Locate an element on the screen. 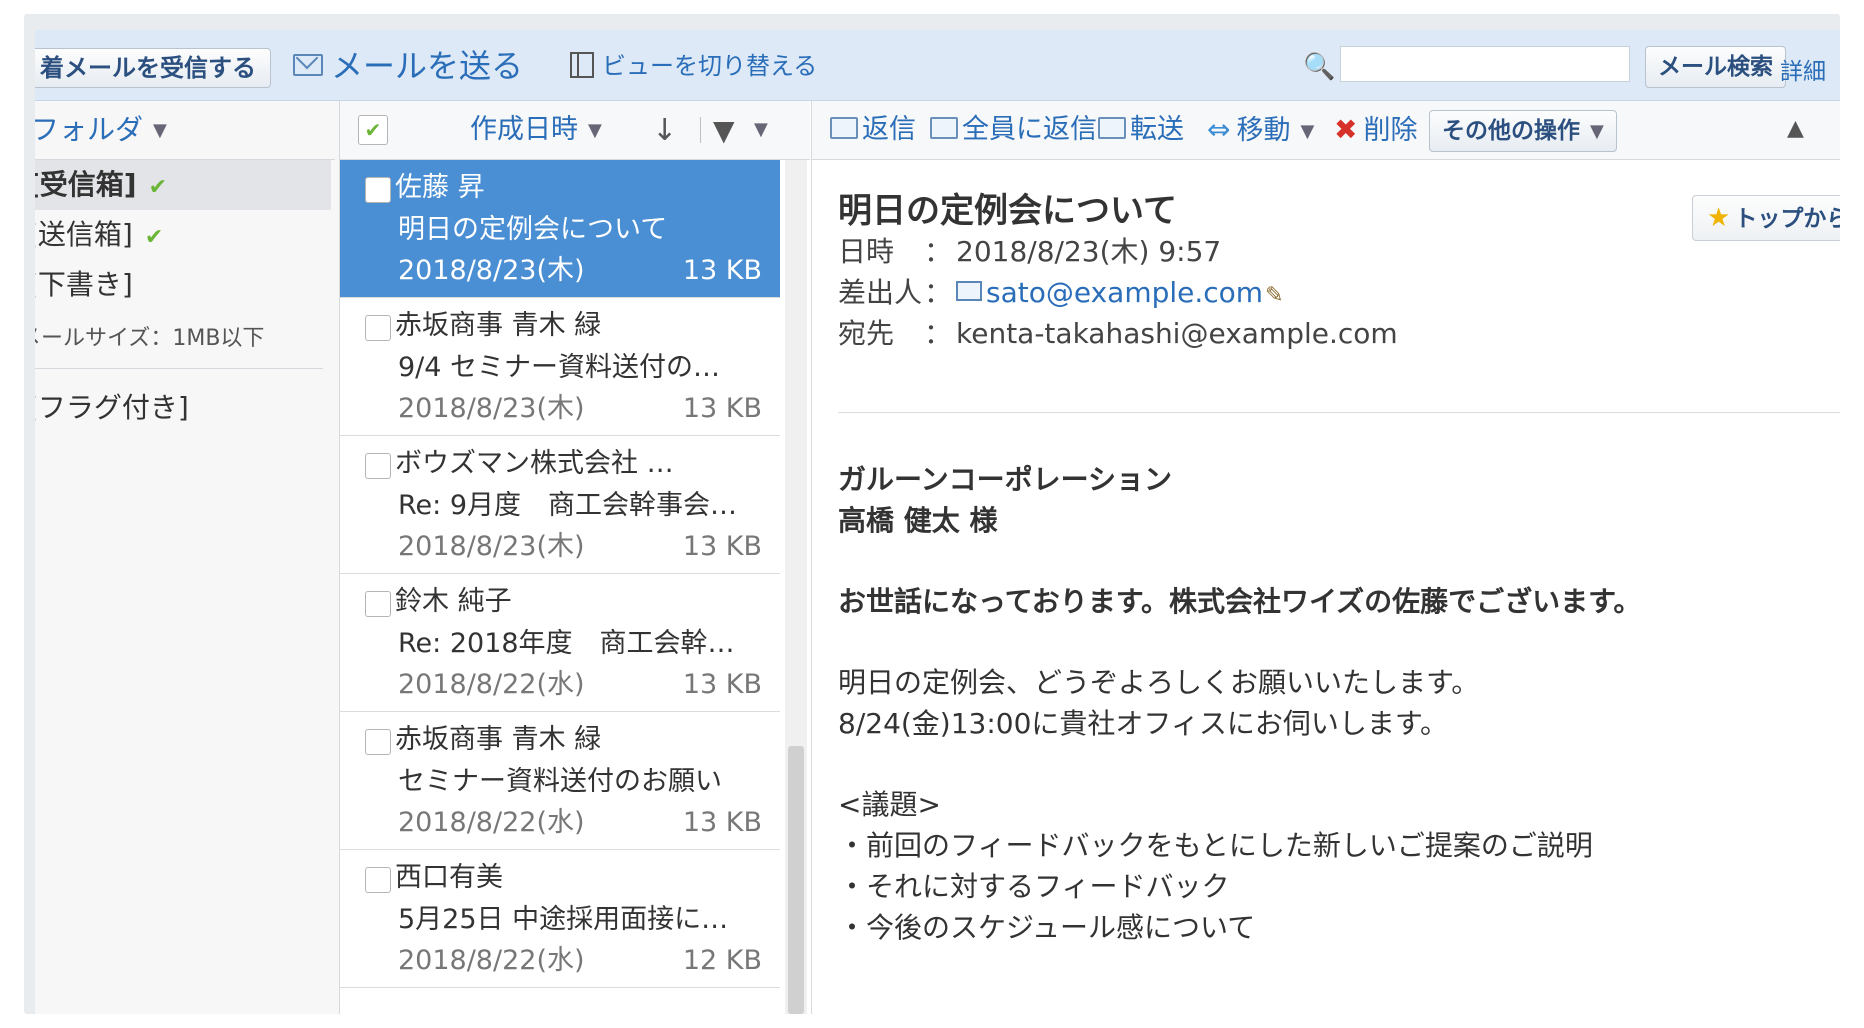 The height and width of the screenshot is (1028, 1864). check-icon: ✔ is located at coordinates (154, 237).